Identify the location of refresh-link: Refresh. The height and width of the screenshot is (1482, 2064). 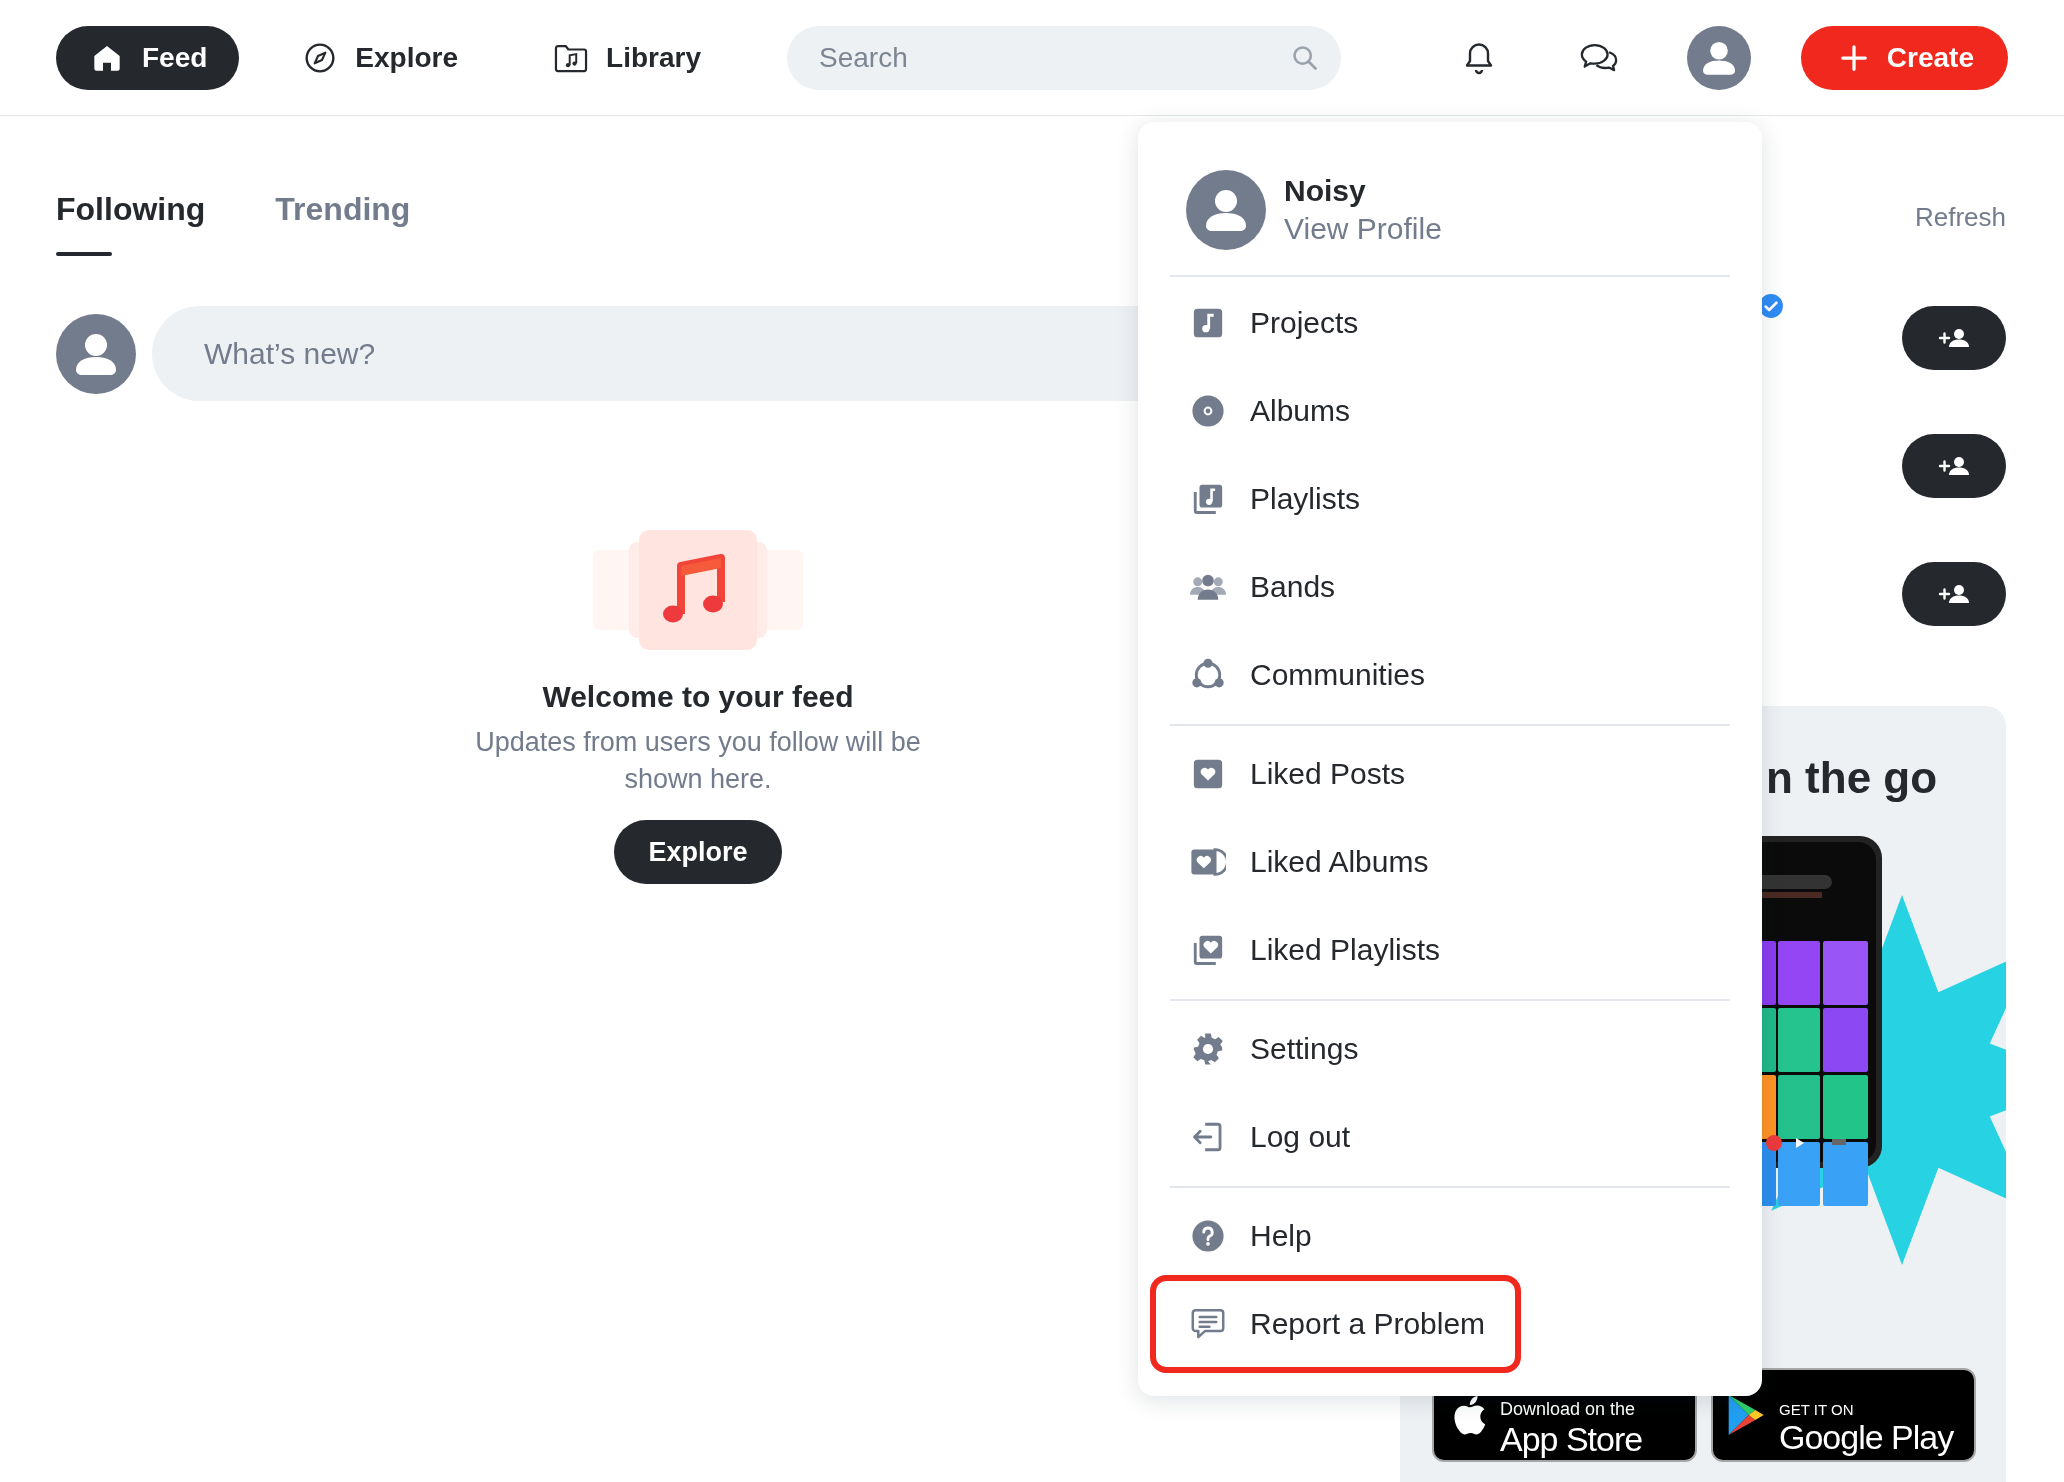
(1960, 217).